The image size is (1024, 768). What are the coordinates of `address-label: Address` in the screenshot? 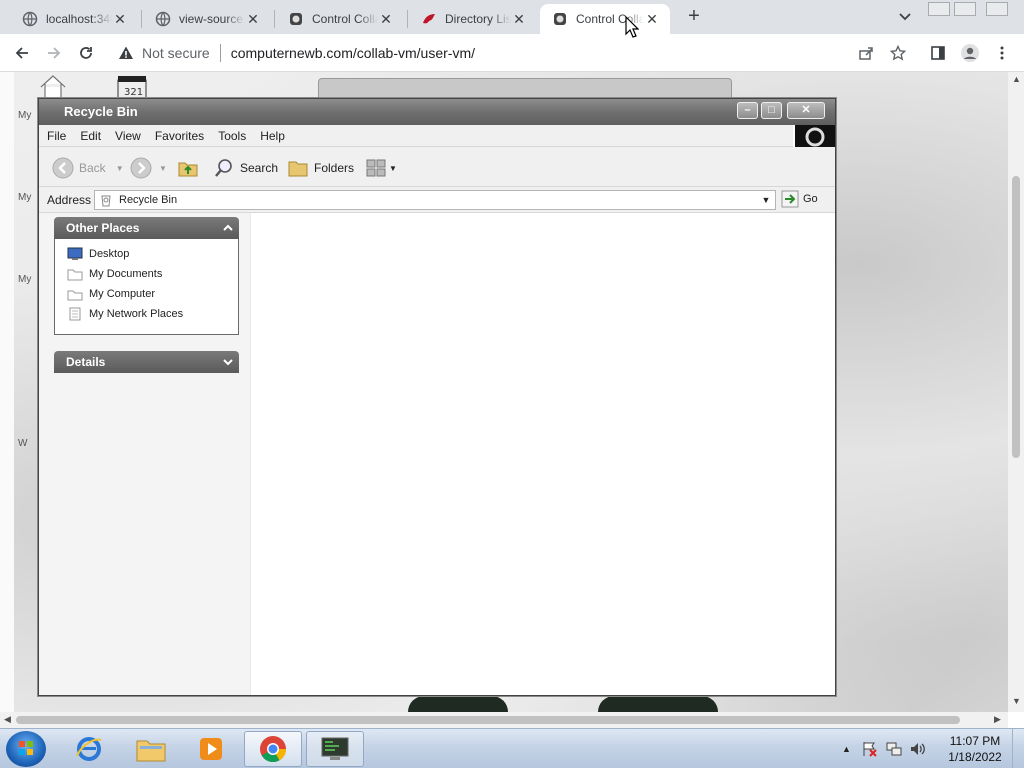 It's located at (69, 200).